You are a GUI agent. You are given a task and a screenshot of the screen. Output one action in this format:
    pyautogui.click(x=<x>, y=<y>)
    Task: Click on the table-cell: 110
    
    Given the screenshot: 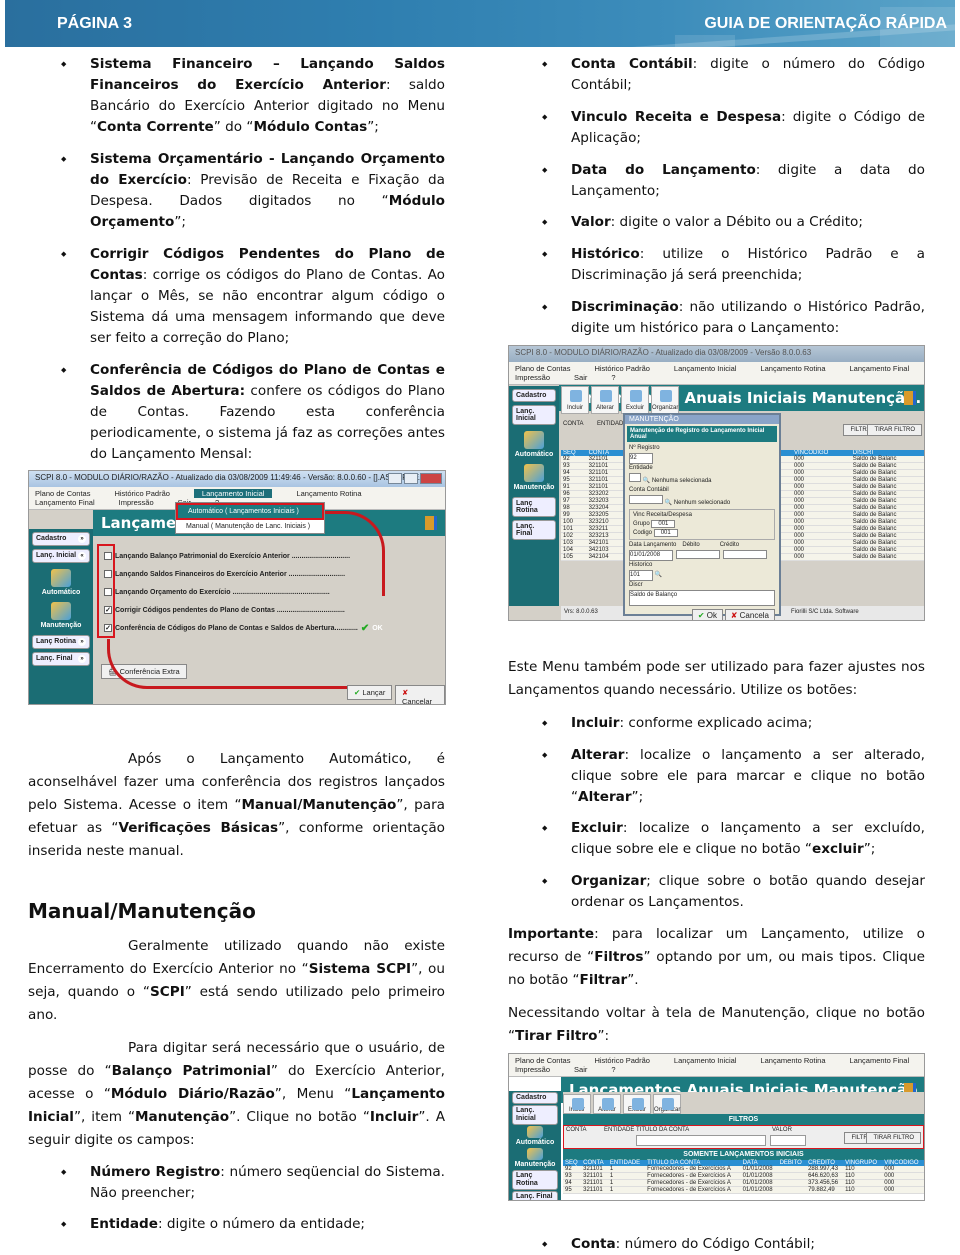 What is the action you would take?
    pyautogui.click(x=863, y=1183)
    